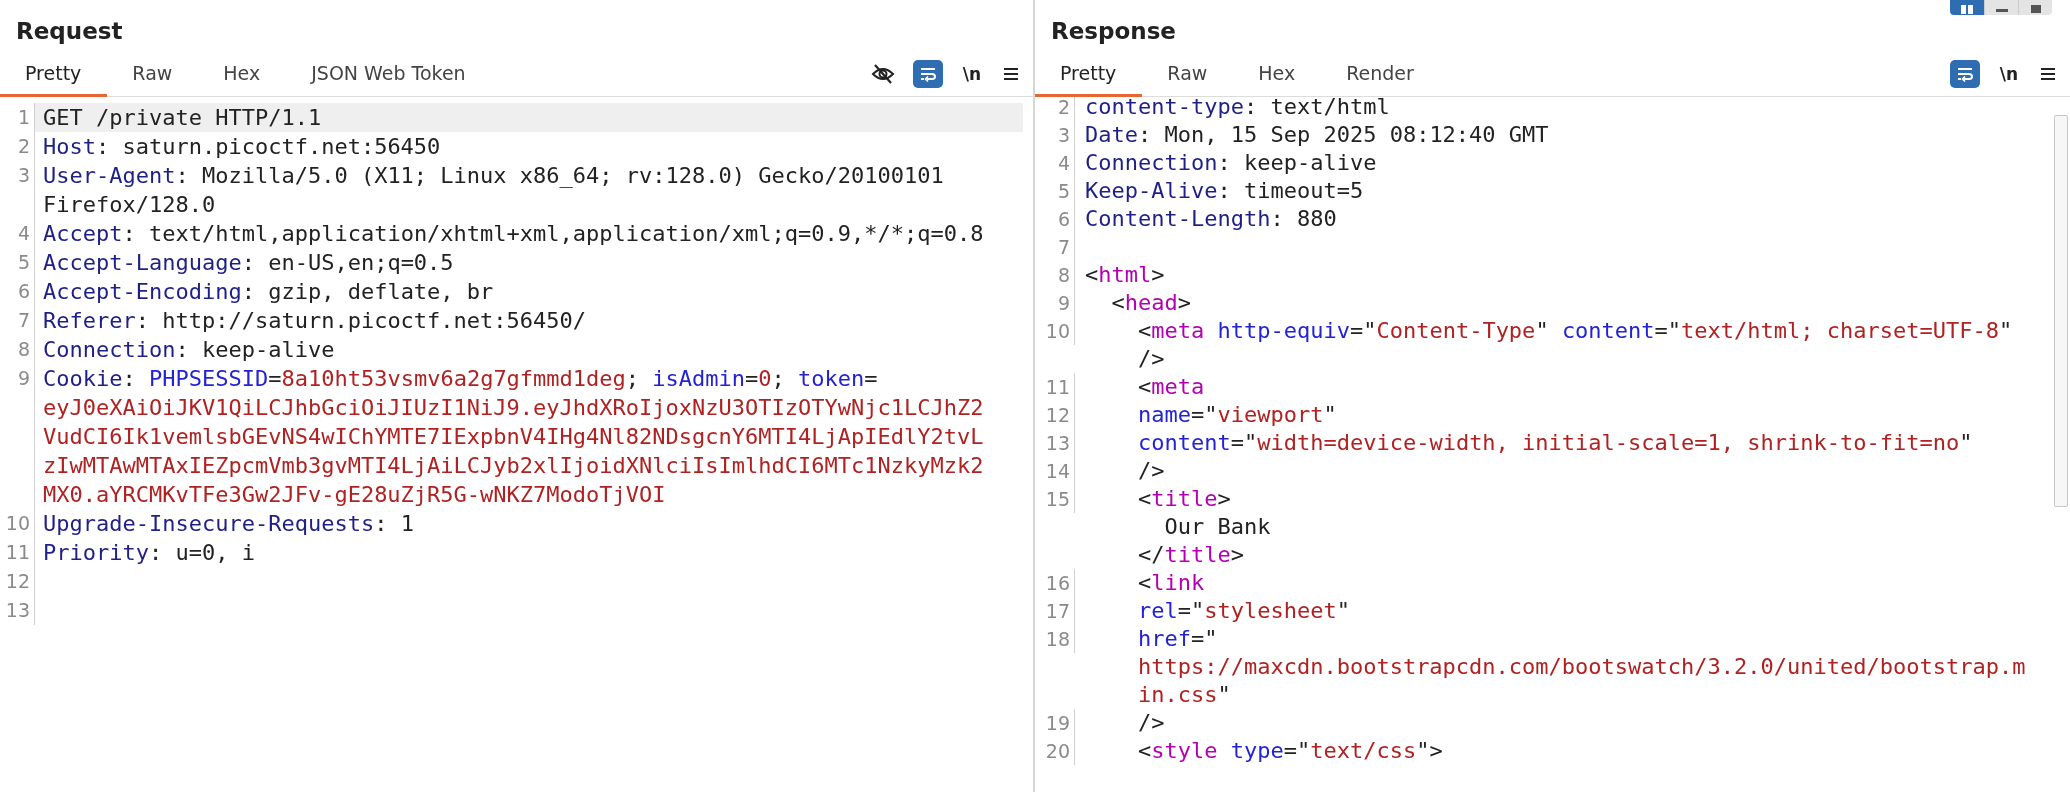 The height and width of the screenshot is (792, 2070). Describe the element at coordinates (513, 466) in the screenshot. I see `code-line: zIwMTAwMTAxIEZpcmVmb3gvMTI4LjAiLCJyb2xlIjoidXNlciIsImlhdCI6MTc1NzkyMzk2` at that location.